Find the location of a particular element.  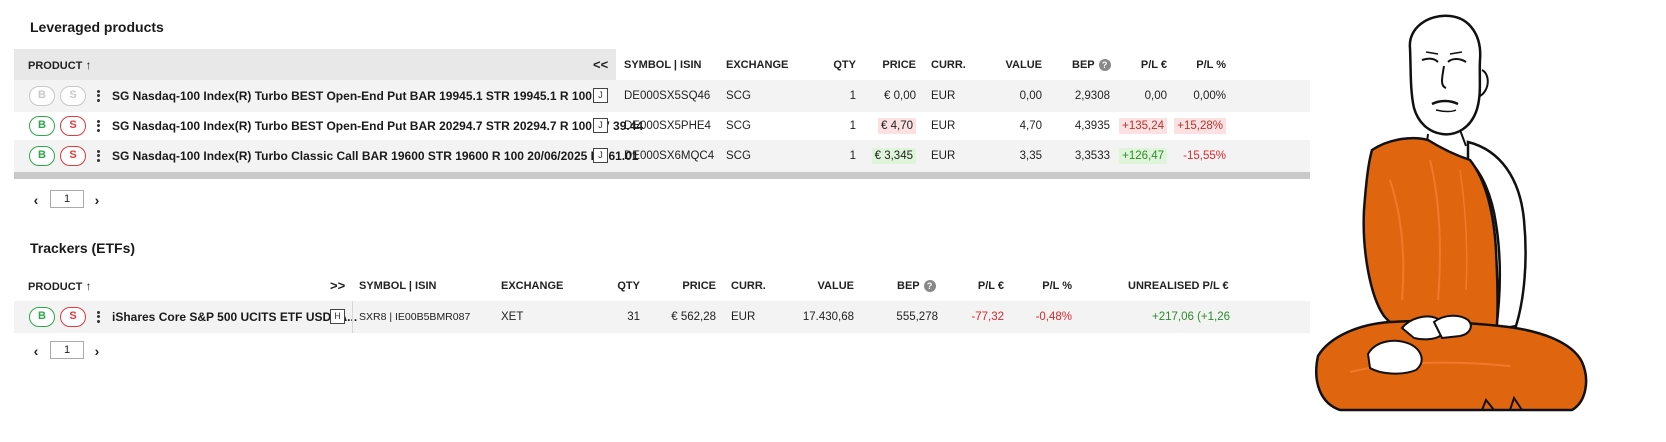

value: 0,00 is located at coordinates (1030, 96).